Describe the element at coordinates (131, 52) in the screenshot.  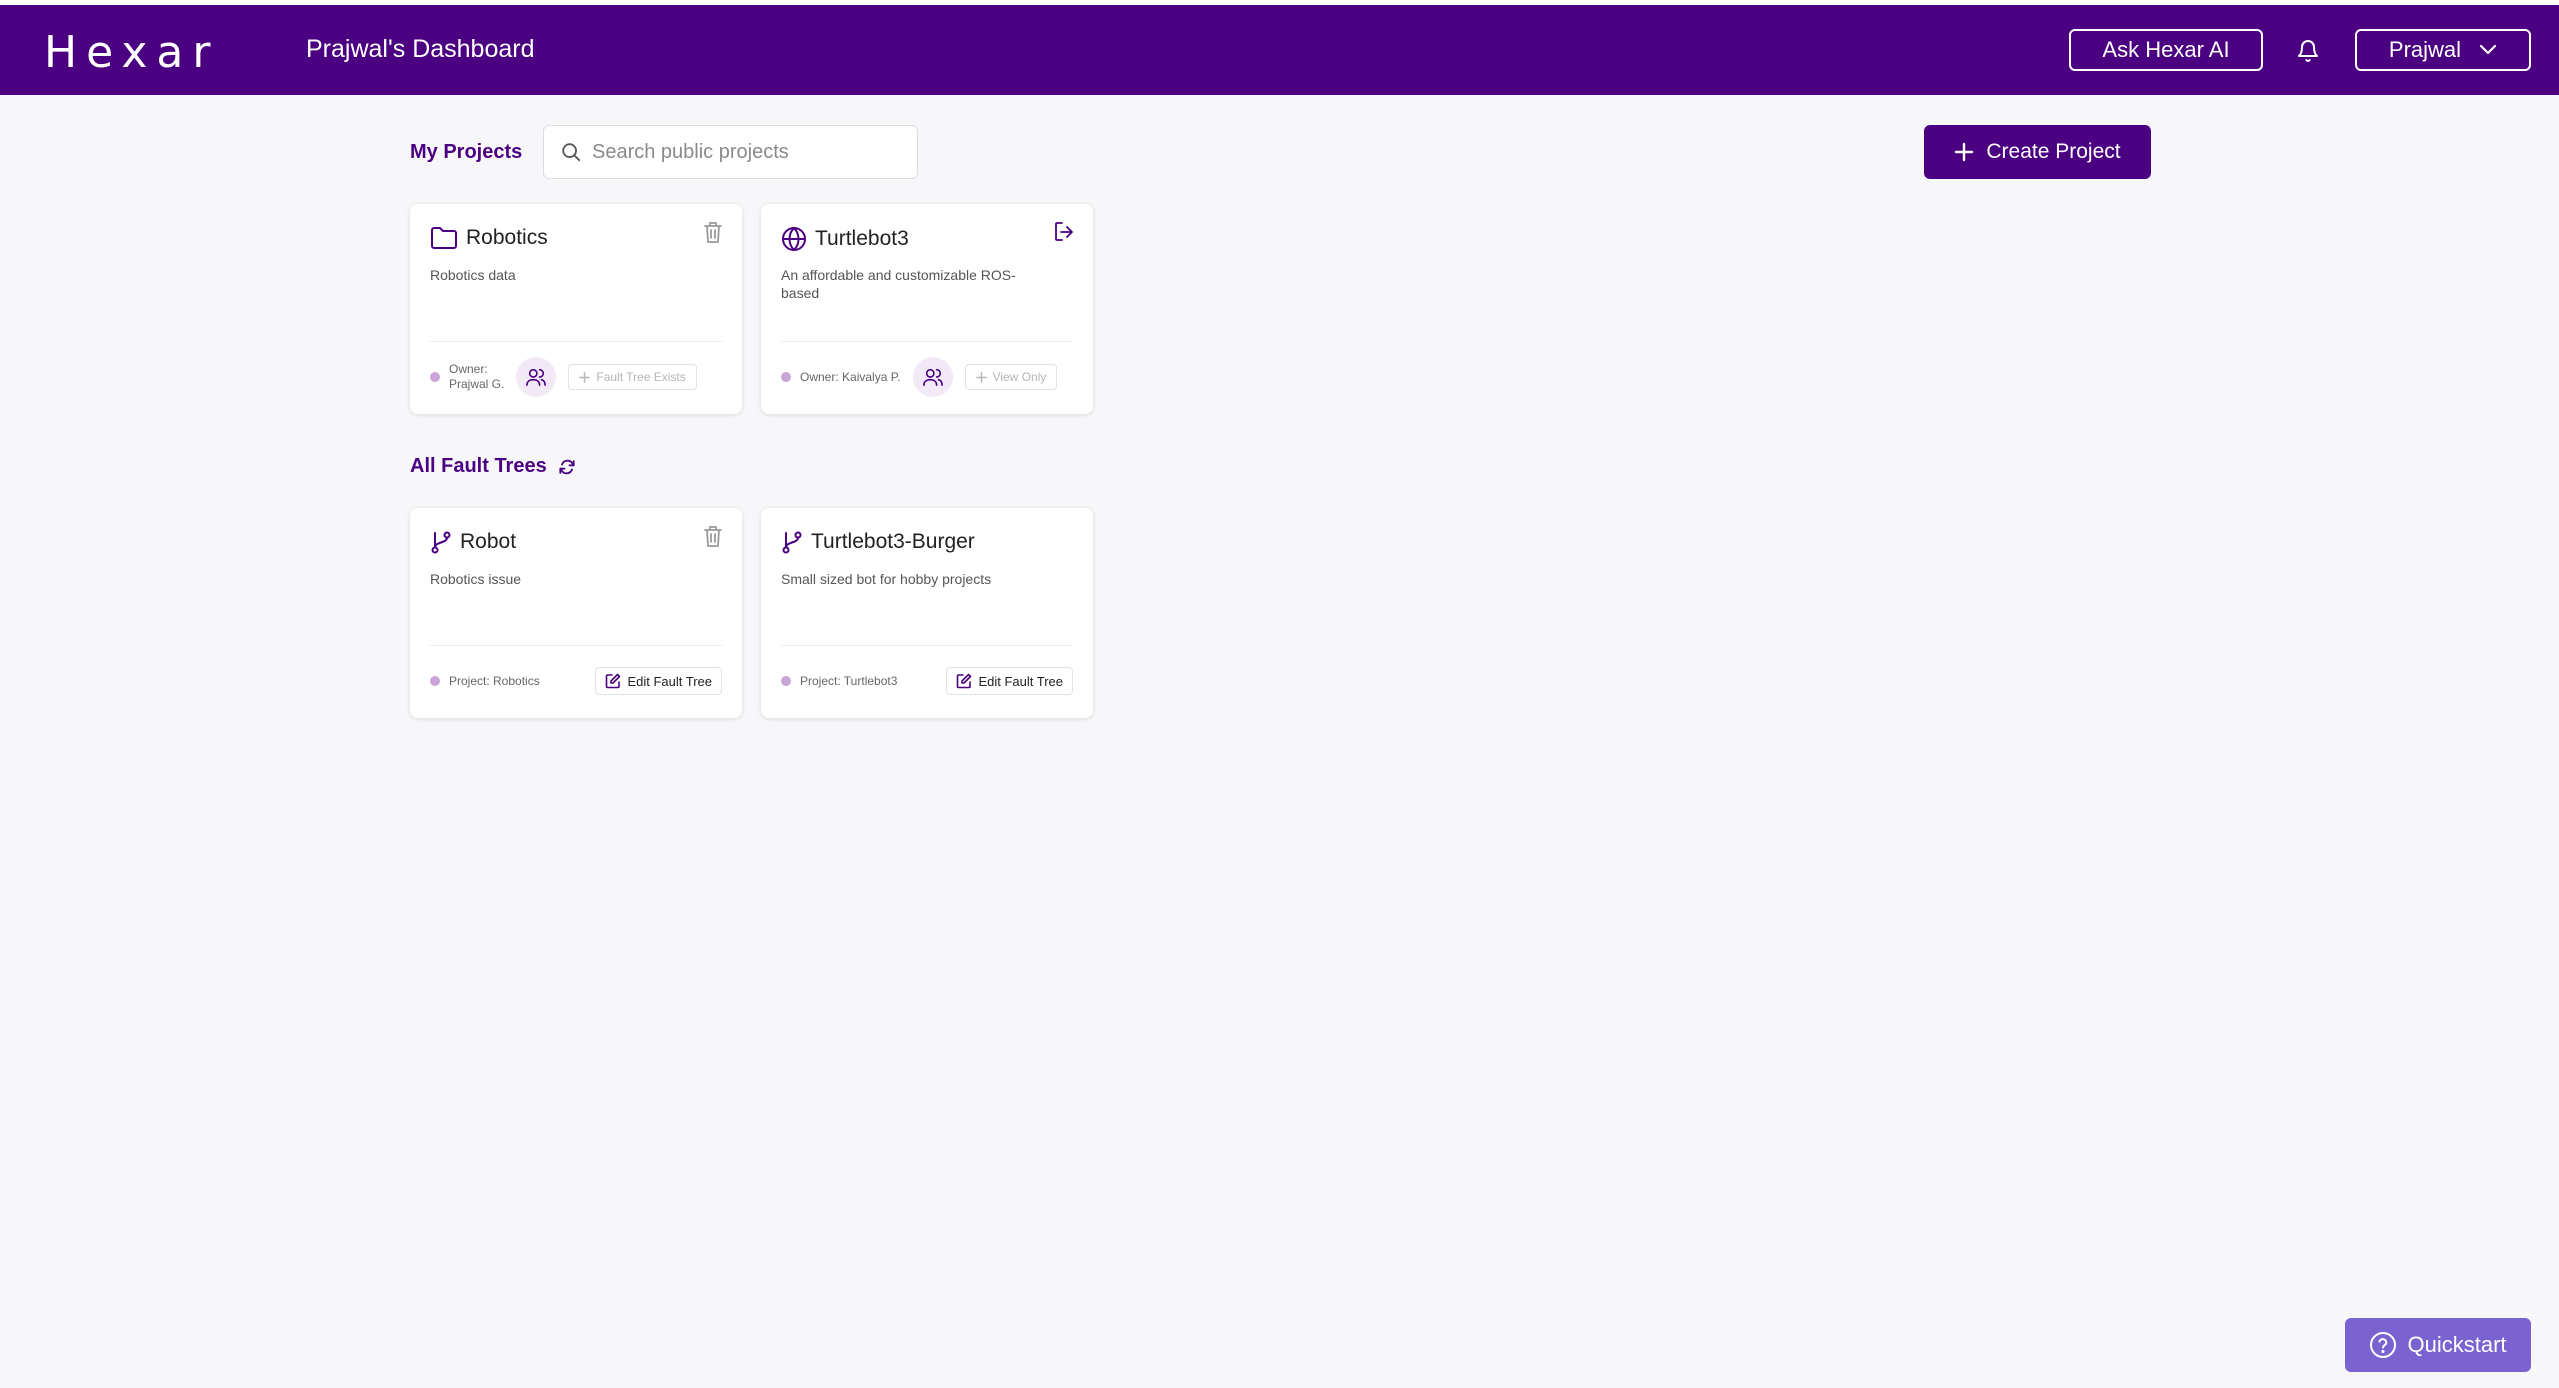
I see `hexar-logo: Hexar` at that location.